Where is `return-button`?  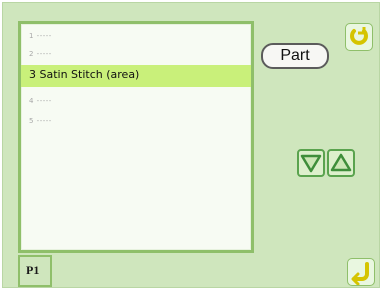 return-button is located at coordinates (361, 272).